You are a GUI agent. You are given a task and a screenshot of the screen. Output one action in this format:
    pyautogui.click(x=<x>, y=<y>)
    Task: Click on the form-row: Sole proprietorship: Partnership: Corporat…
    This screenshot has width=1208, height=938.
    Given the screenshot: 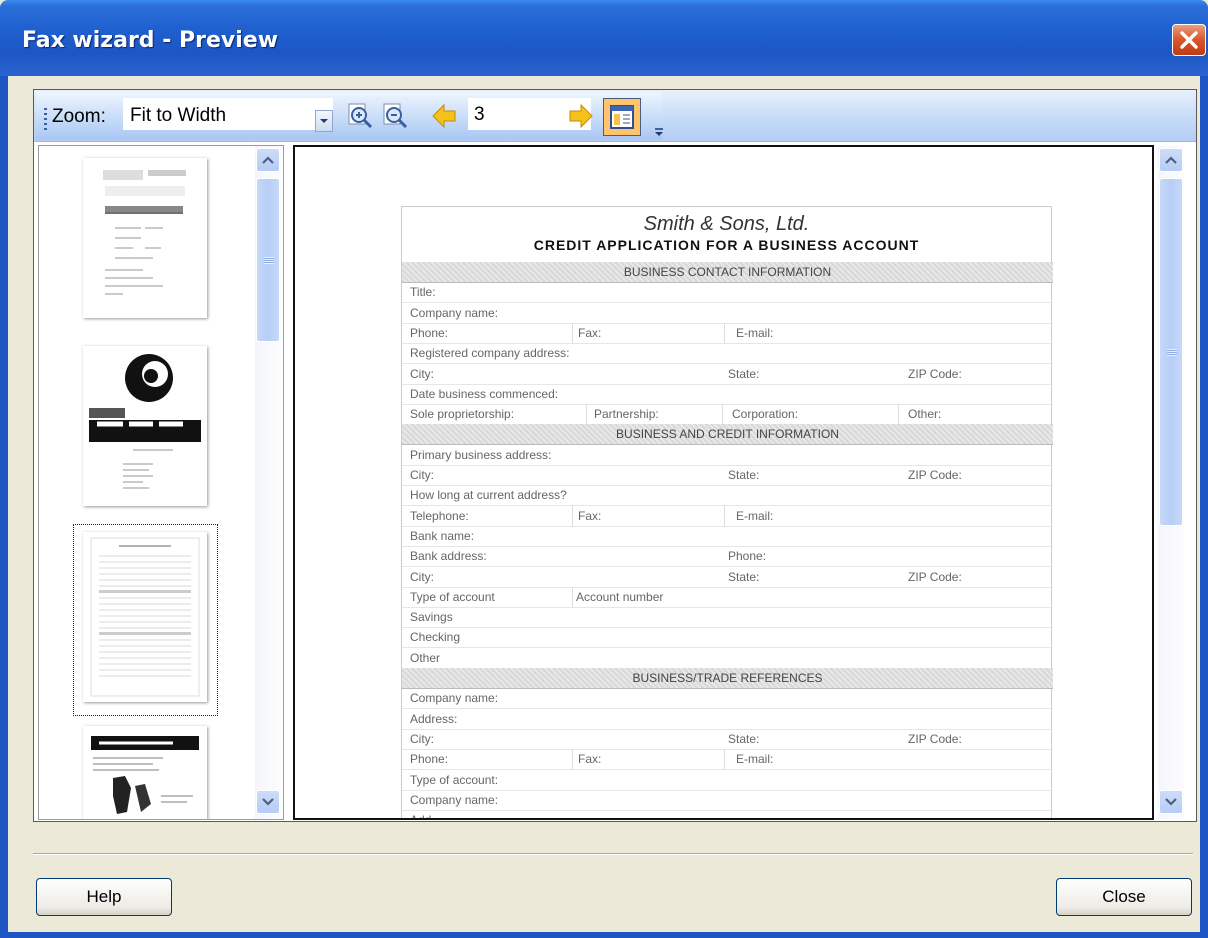 What is the action you would take?
    pyautogui.click(x=727, y=415)
    